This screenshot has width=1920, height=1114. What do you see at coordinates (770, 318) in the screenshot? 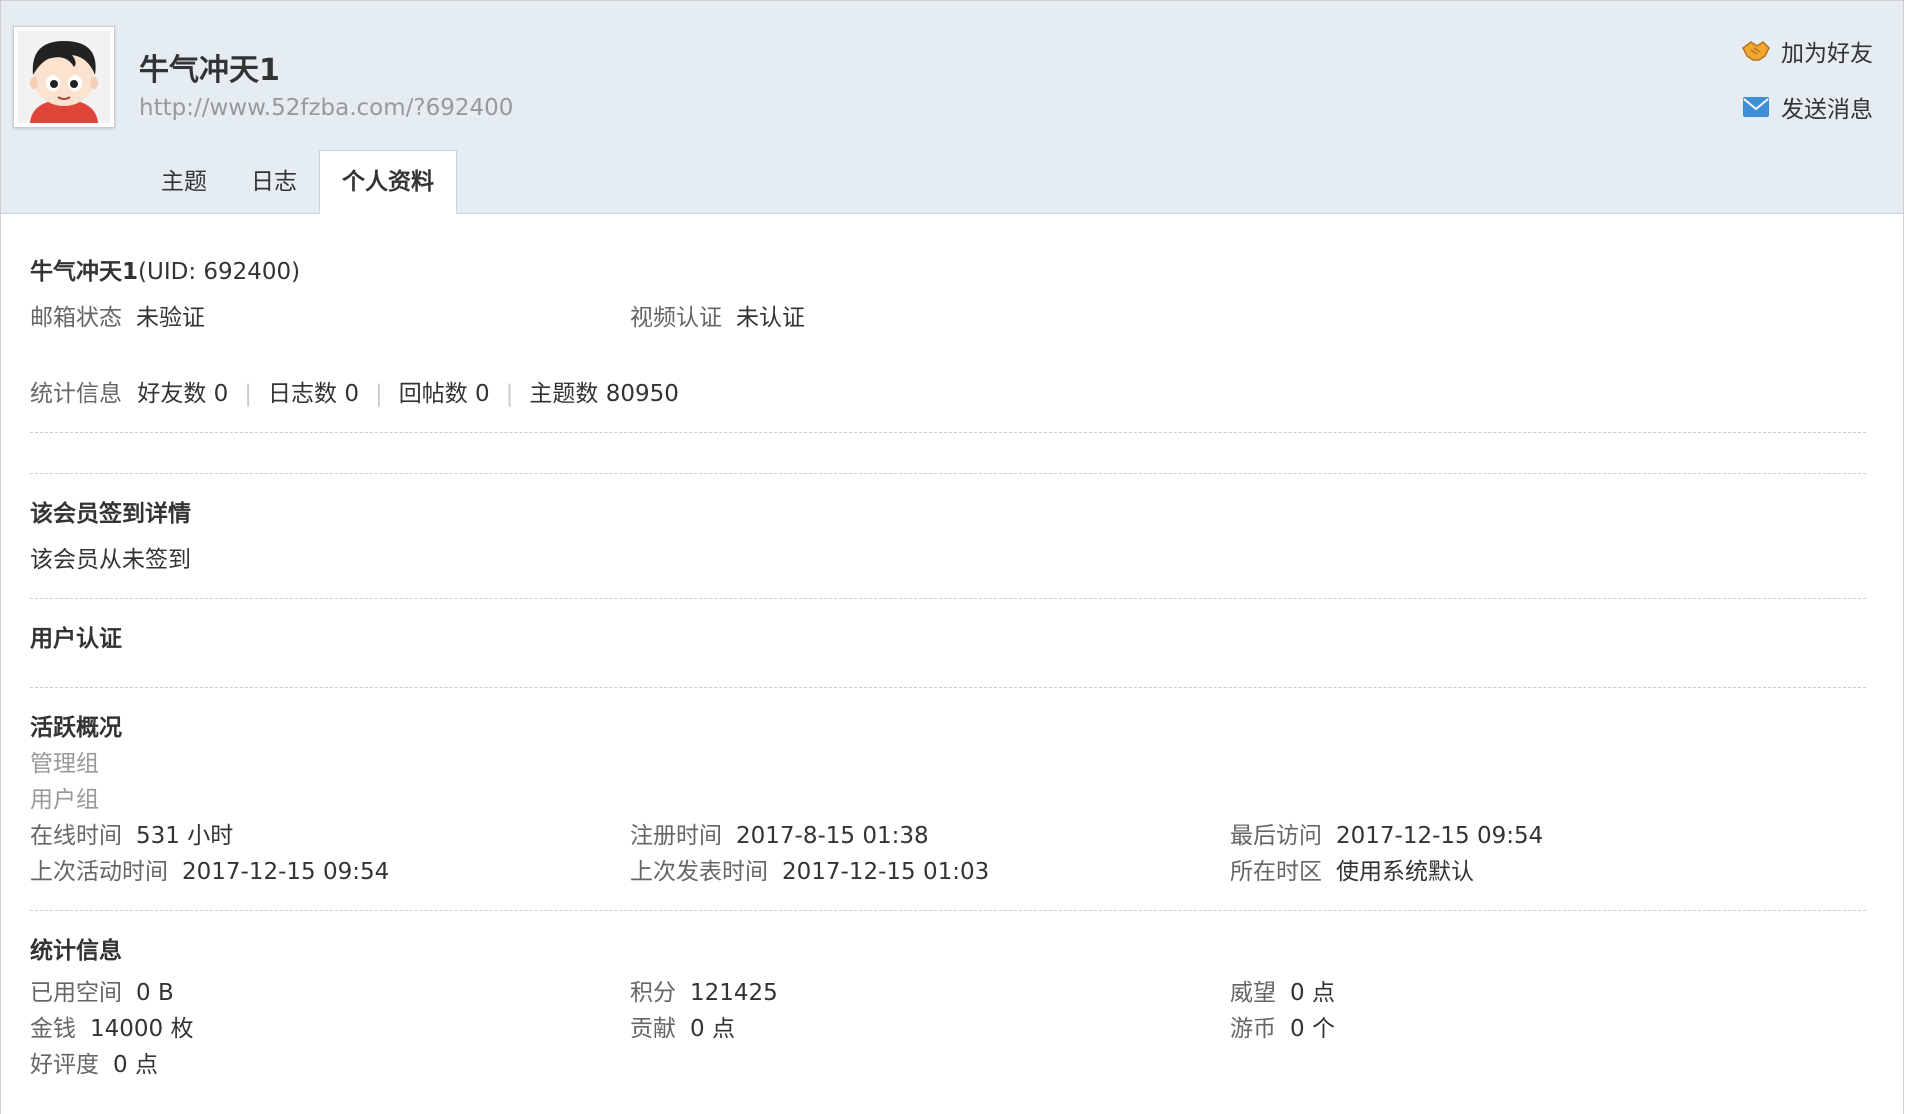
I see `video-auth-value: 未认证` at bounding box center [770, 318].